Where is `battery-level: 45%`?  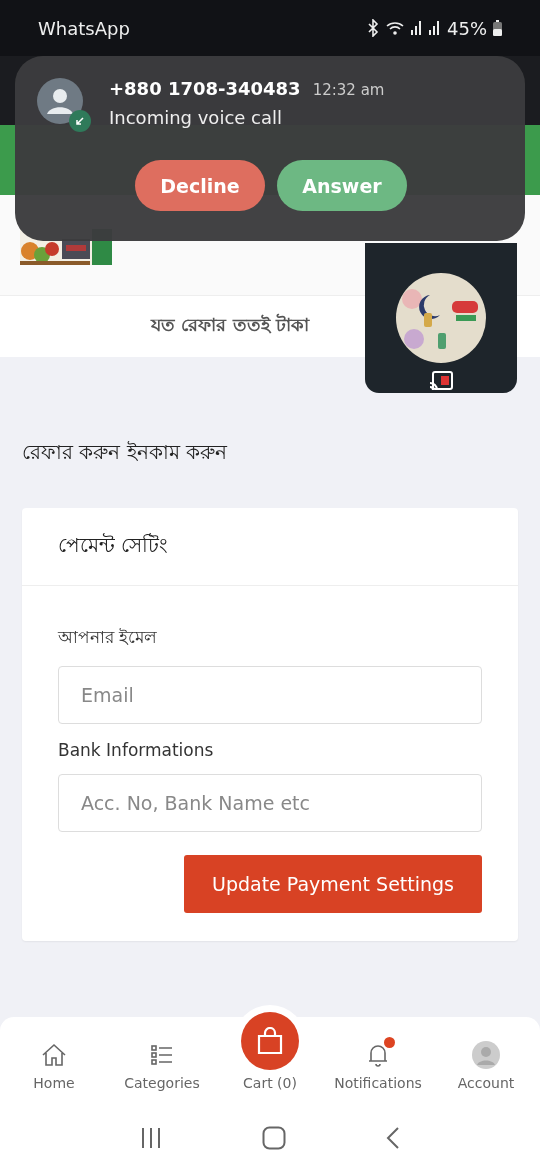
battery-level: 45% is located at coordinates (467, 28).